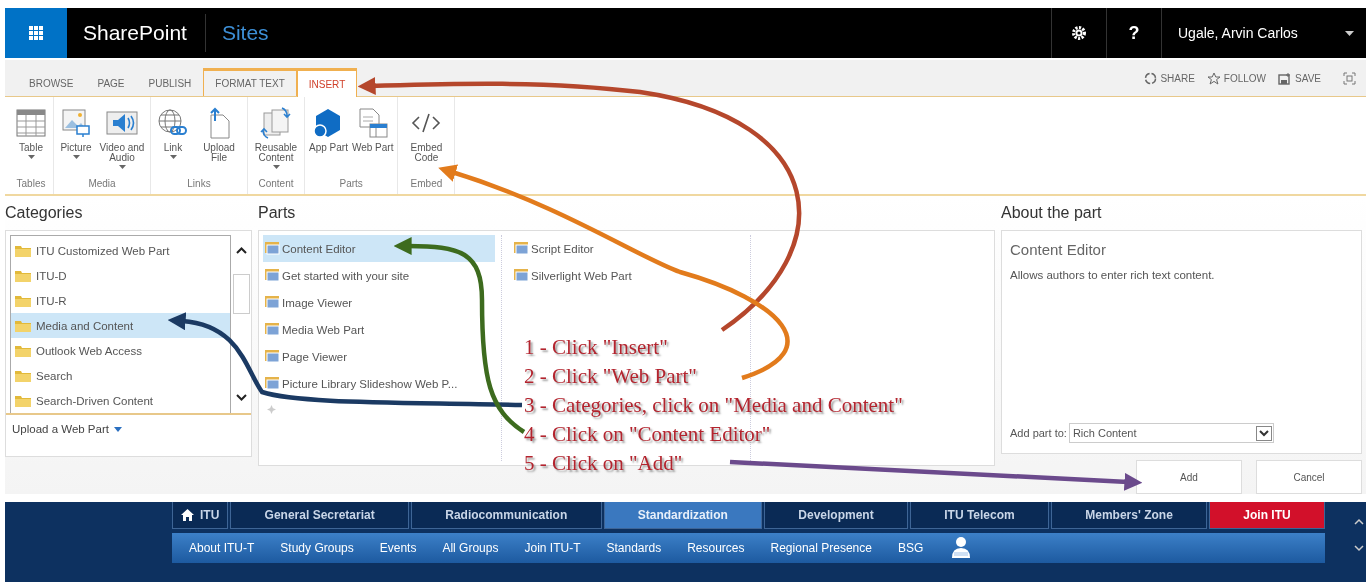 The image size is (1366, 585). I want to click on app-launcher-button, so click(36, 33).